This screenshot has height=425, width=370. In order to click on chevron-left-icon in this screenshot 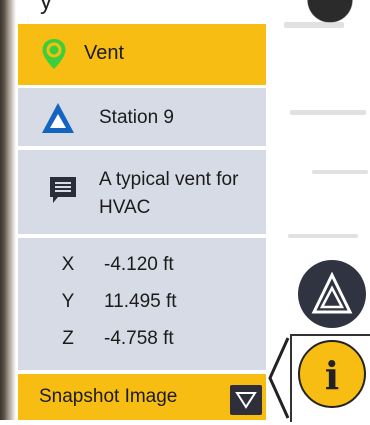, I will do `click(279, 378)`.